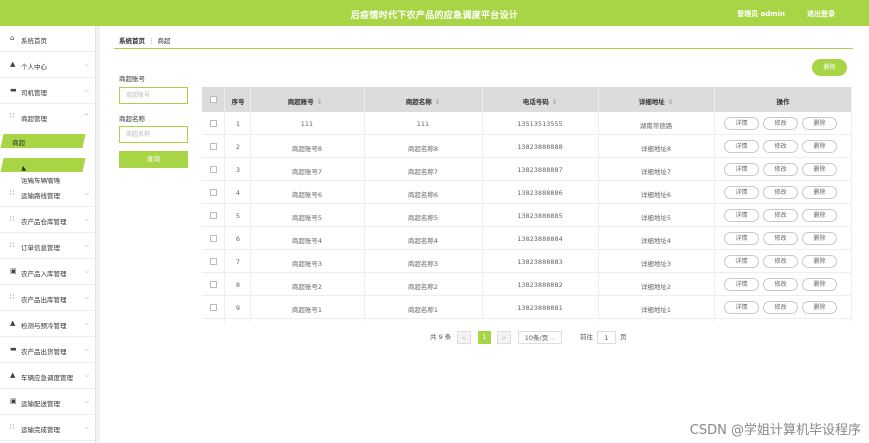 The width and height of the screenshot is (869, 443). What do you see at coordinates (47, 39) in the screenshot?
I see `sidebar-item-home: ⌂ 系统首页` at bounding box center [47, 39].